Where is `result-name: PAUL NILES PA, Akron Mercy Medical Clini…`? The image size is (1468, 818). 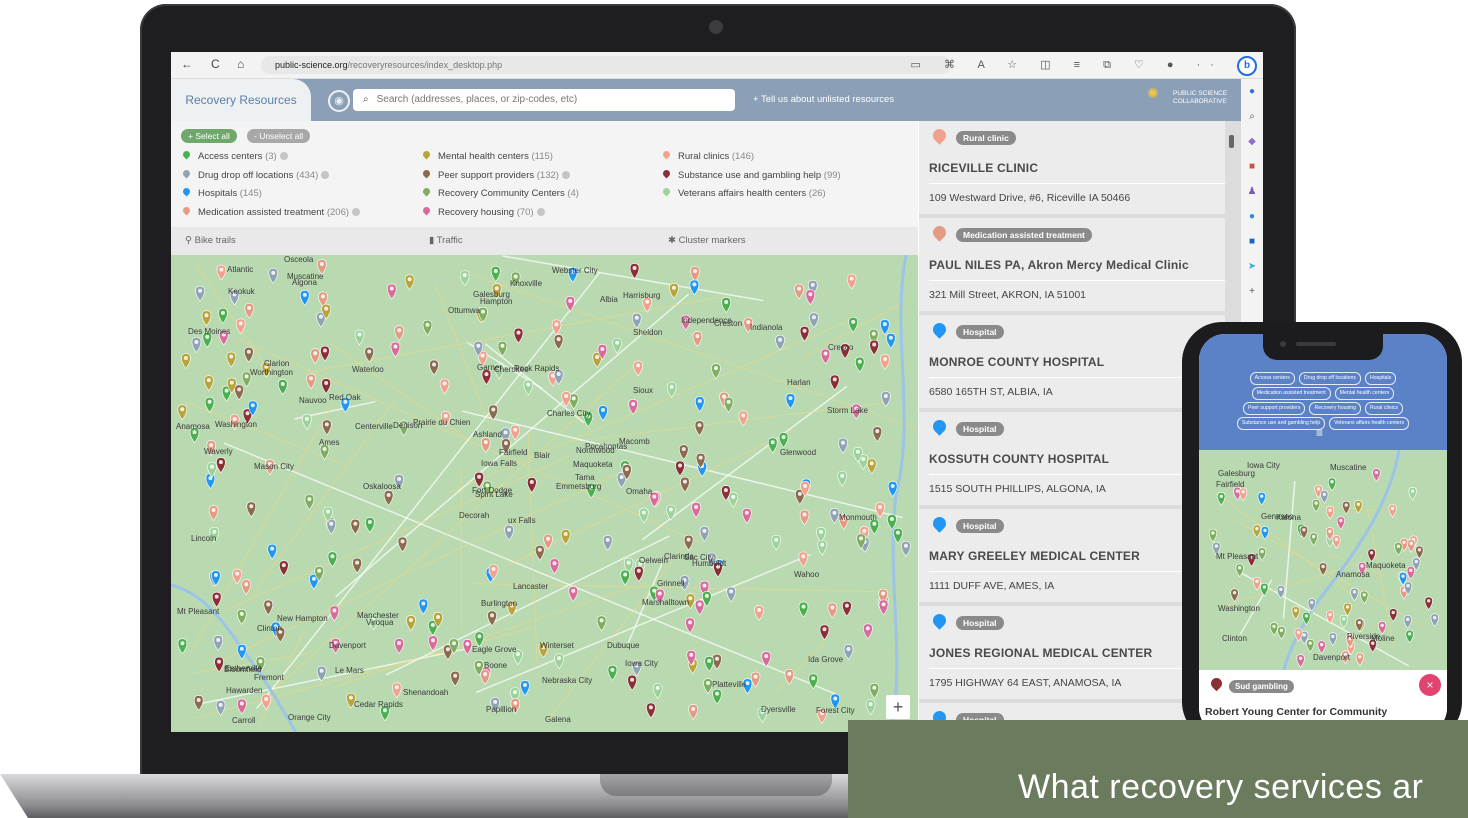
result-name: PAUL NILES PA, Akron Mercy Medical Clini… is located at coordinates (1059, 265).